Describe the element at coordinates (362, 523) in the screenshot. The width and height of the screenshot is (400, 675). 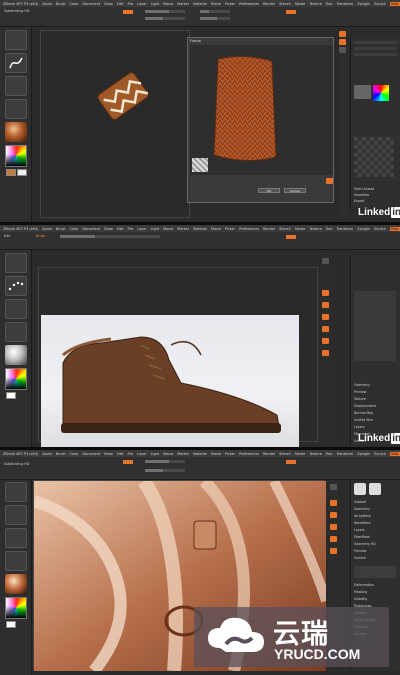
I see `right-item-nanomesh: NanoMesh` at that location.